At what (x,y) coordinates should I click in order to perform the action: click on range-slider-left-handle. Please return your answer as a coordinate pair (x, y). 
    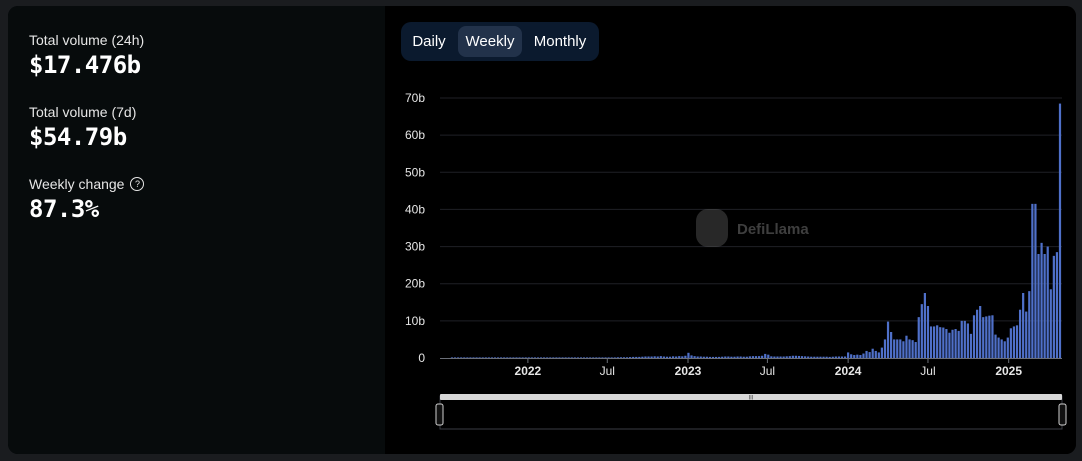
    Looking at the image, I should click on (439, 414).